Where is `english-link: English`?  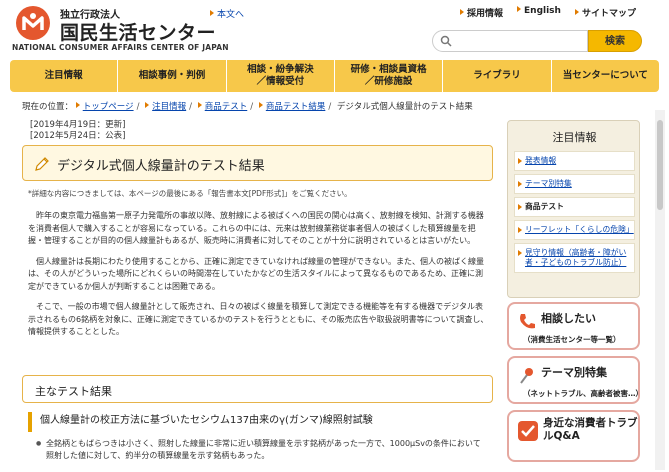 english-link: English is located at coordinates (539, 12).